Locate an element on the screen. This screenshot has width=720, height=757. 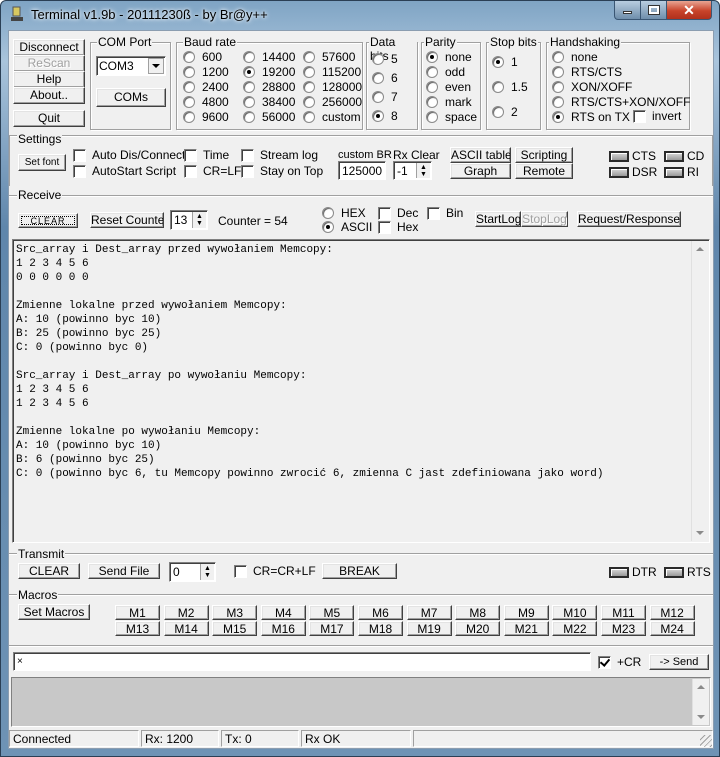
baud-option-14400: 14400 is located at coordinates (269, 57).